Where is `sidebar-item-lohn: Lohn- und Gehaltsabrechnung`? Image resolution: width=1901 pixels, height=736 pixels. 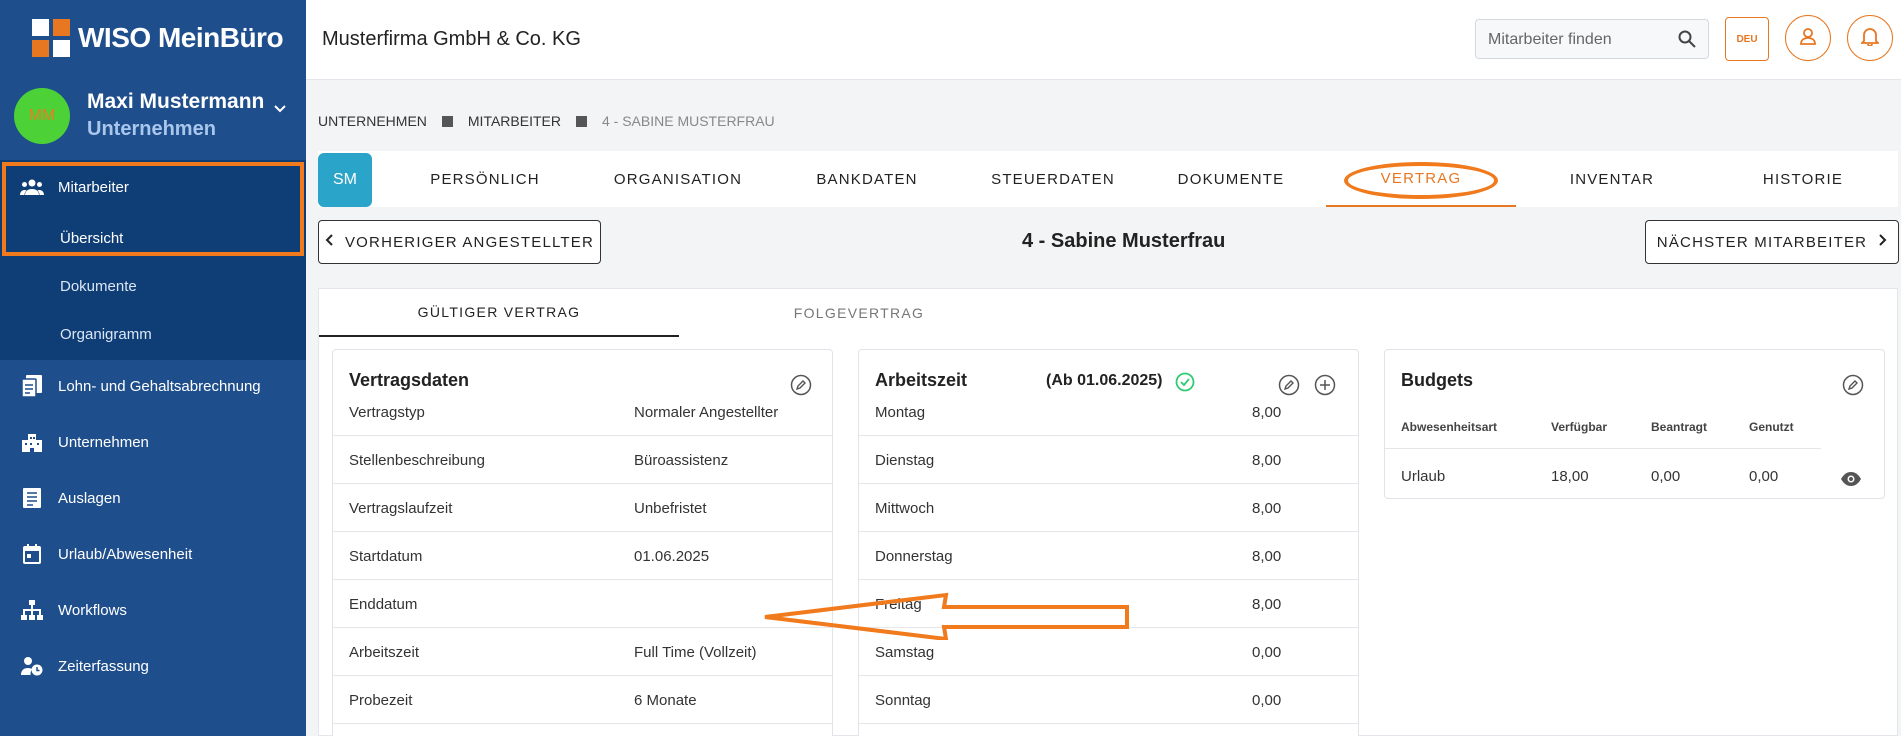
sidebar-item-lohn: Lohn- und Gehaltsabrechnung is located at coordinates (153, 386).